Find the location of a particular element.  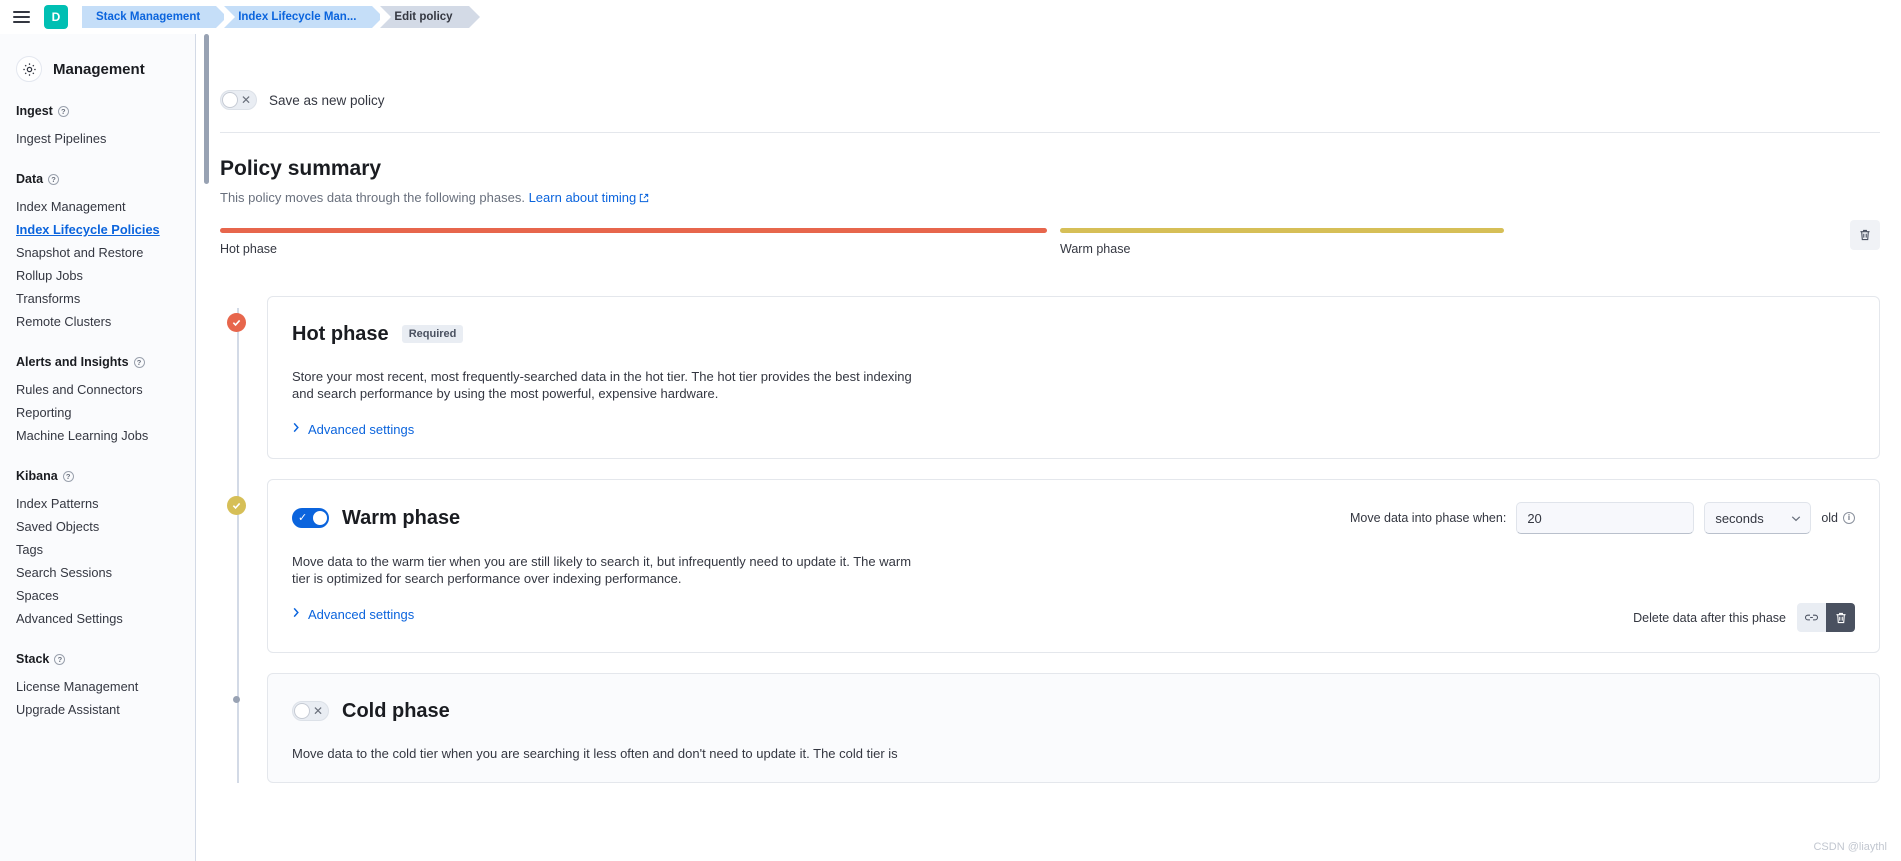

info-circle-icon: i is located at coordinates (1849, 518).